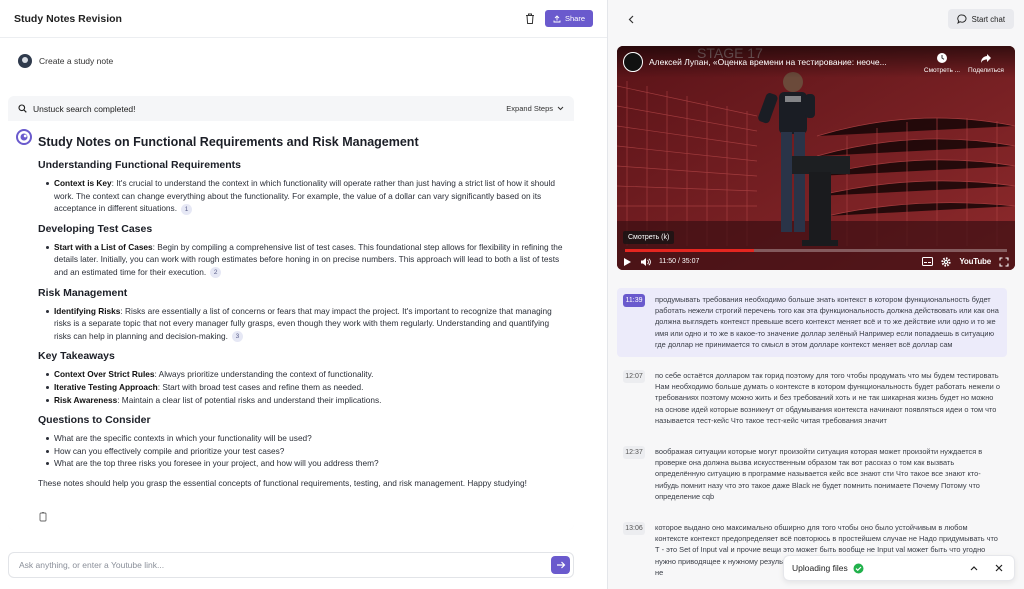 This screenshot has width=1024, height=589. What do you see at coordinates (24, 137) in the screenshot?
I see `assistant-logo-icon` at bounding box center [24, 137].